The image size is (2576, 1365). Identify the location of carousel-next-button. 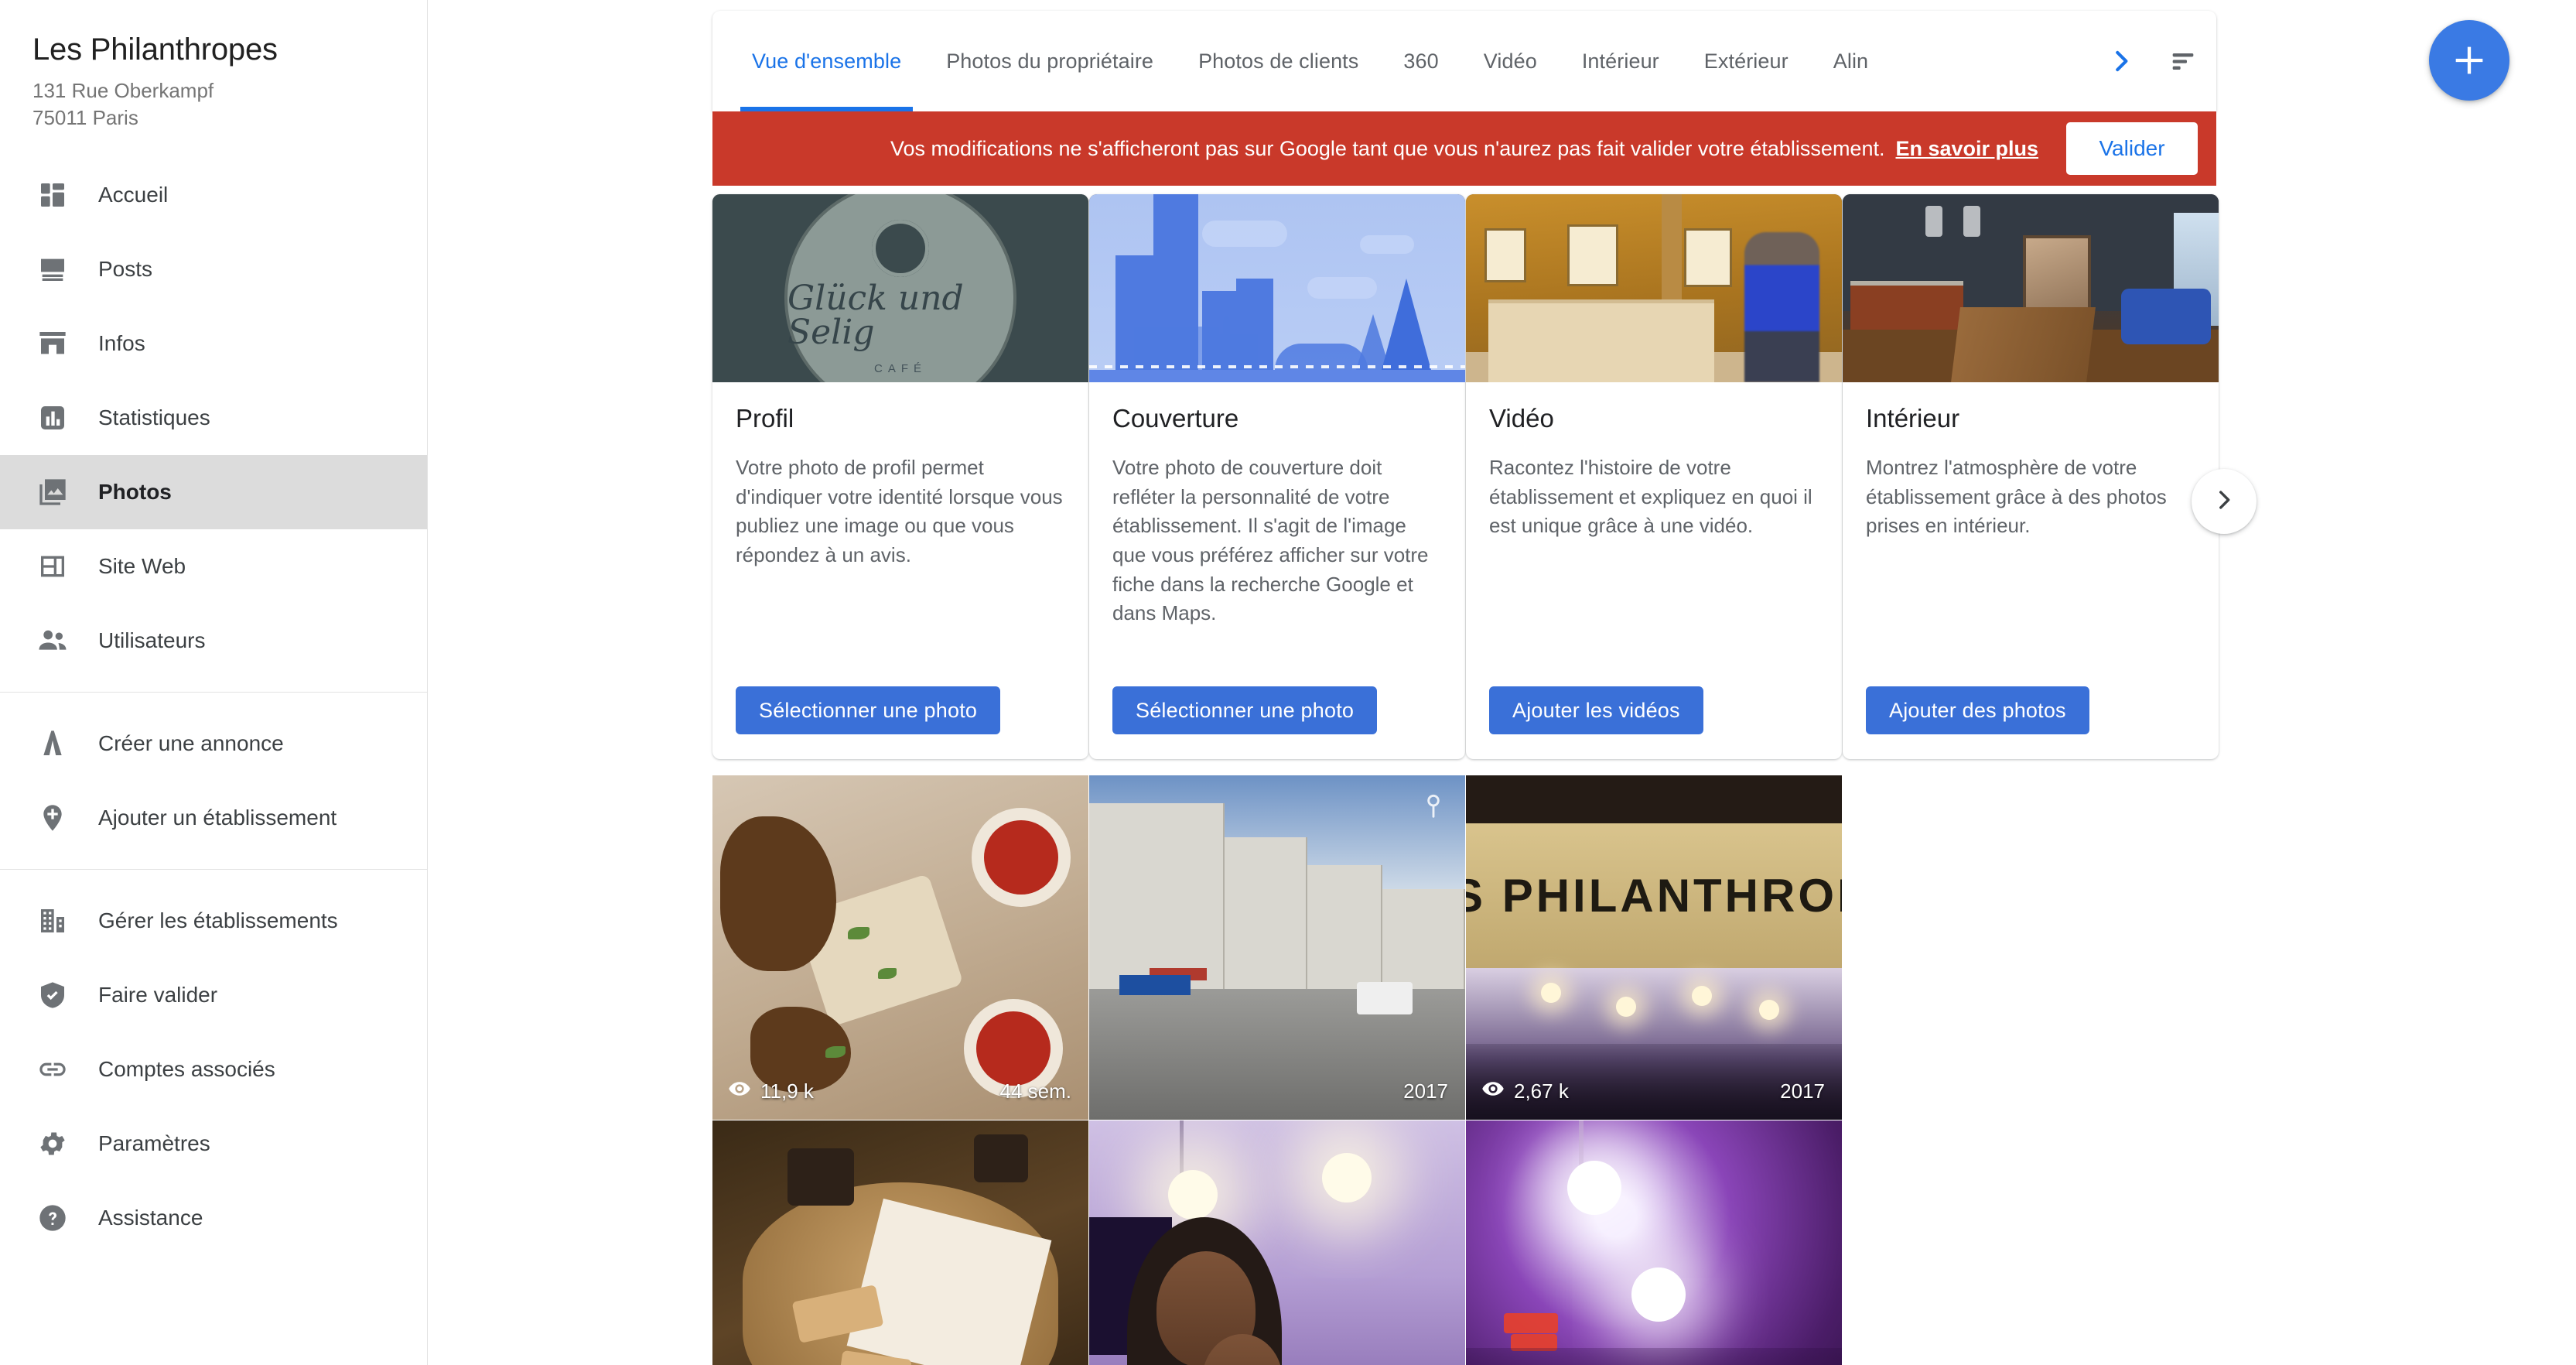
(2224, 502).